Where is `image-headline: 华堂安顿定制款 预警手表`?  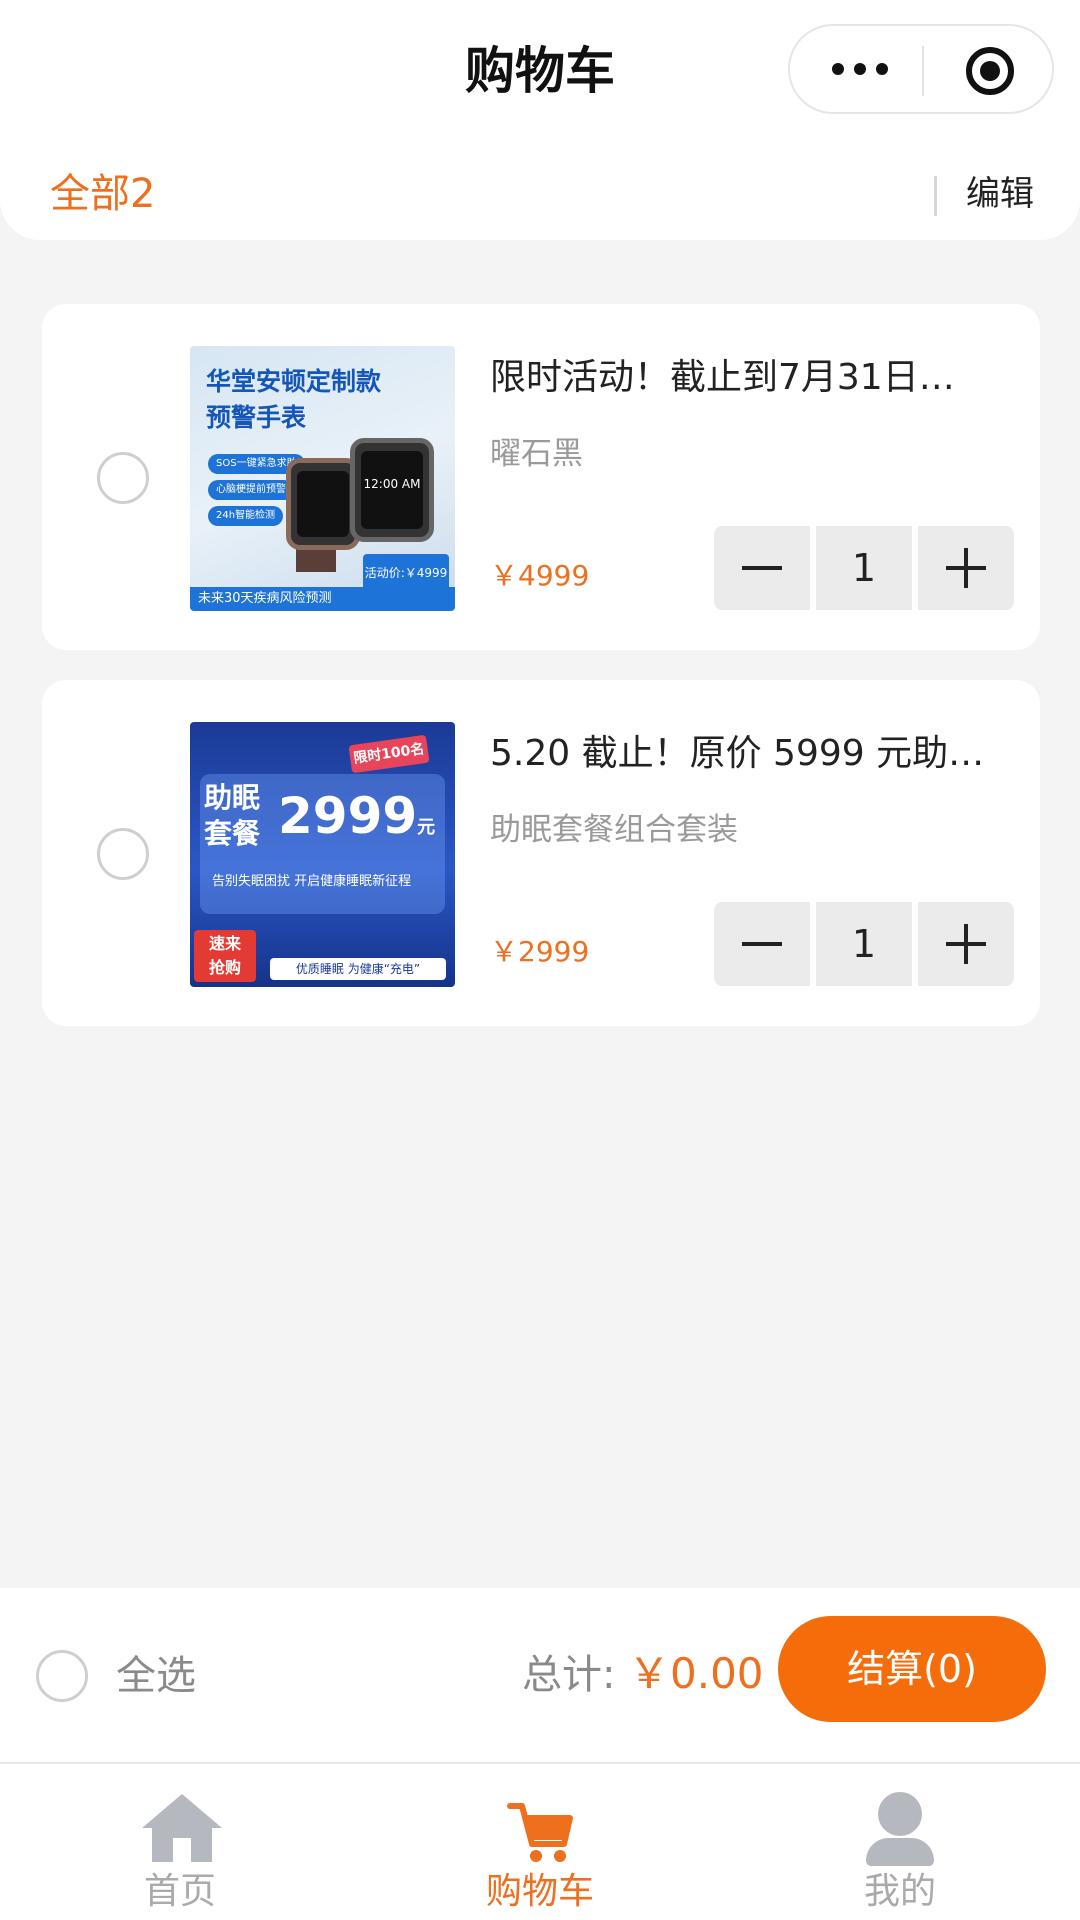
image-headline: 华堂安顿定制款 预警手表 is located at coordinates (294, 399).